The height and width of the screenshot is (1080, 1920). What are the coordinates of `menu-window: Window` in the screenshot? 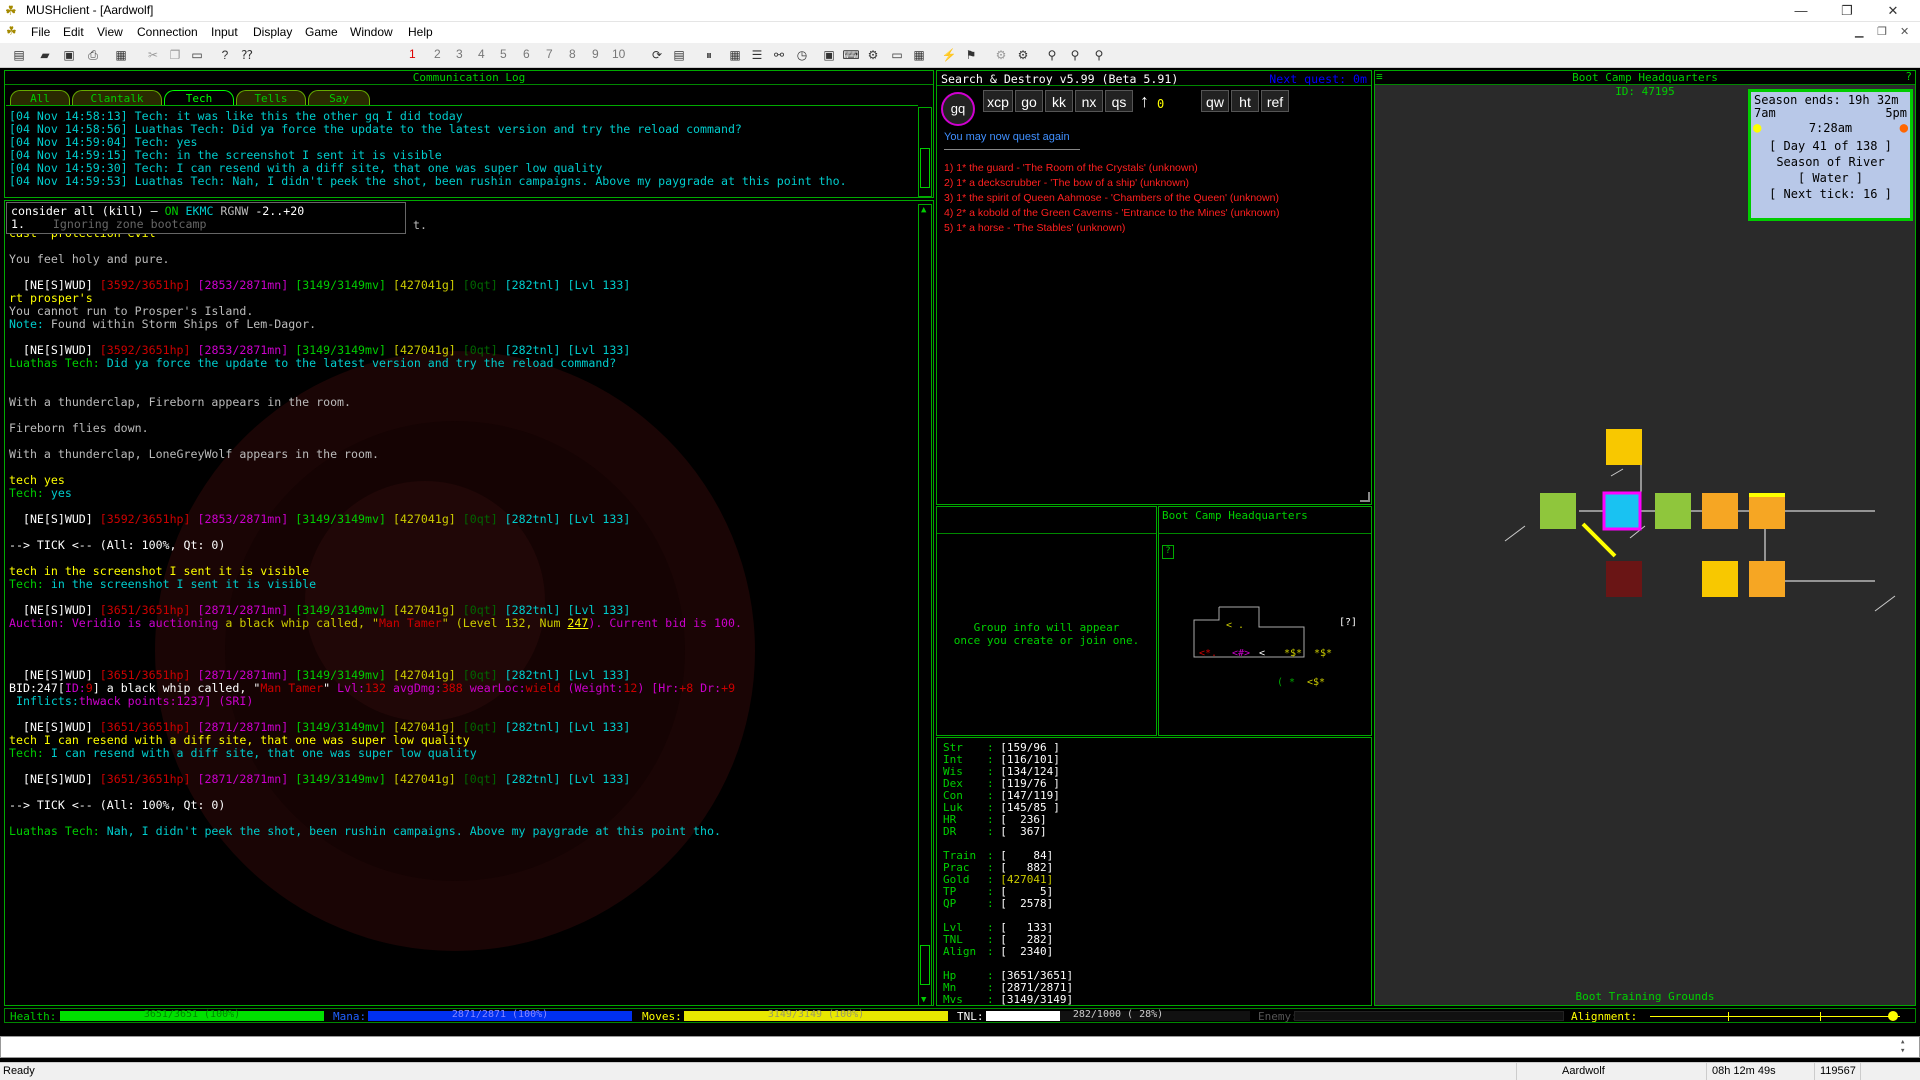 It's located at (371, 32).